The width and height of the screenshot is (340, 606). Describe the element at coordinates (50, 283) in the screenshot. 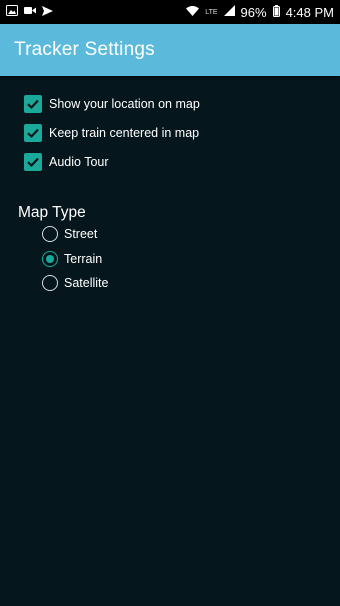

I see `radio-button-satellite` at that location.